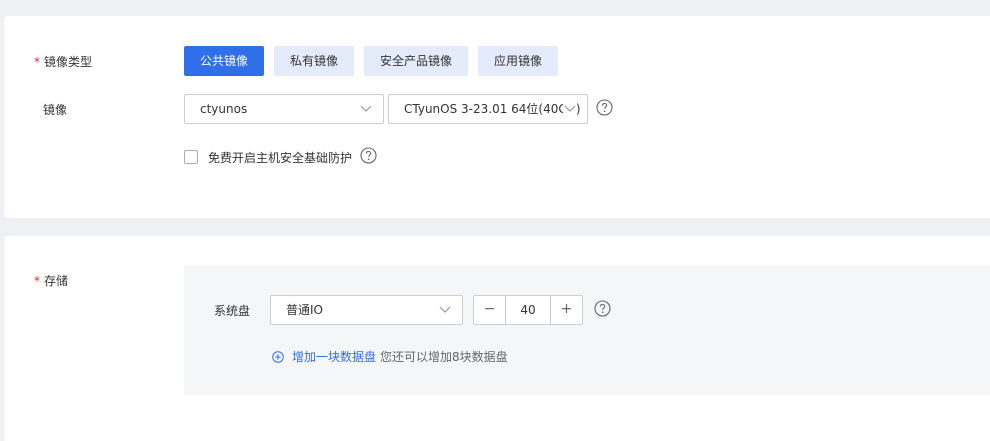 The image size is (990, 441). What do you see at coordinates (366, 310) in the screenshot?
I see `disk-type-select: 普通IO` at bounding box center [366, 310].